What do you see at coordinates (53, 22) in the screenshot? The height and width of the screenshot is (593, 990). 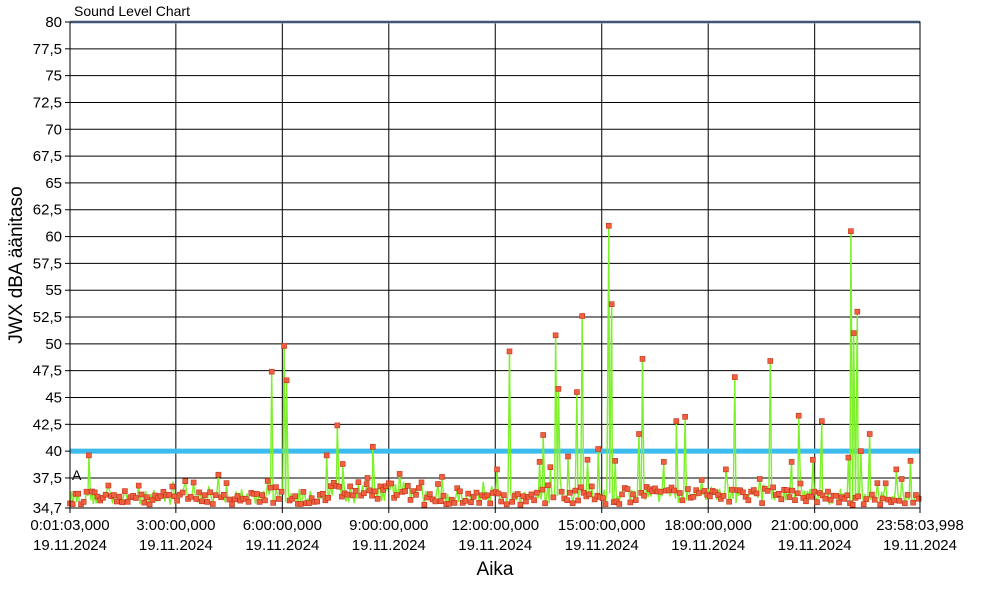 I see `y-tick-label: 80` at bounding box center [53, 22].